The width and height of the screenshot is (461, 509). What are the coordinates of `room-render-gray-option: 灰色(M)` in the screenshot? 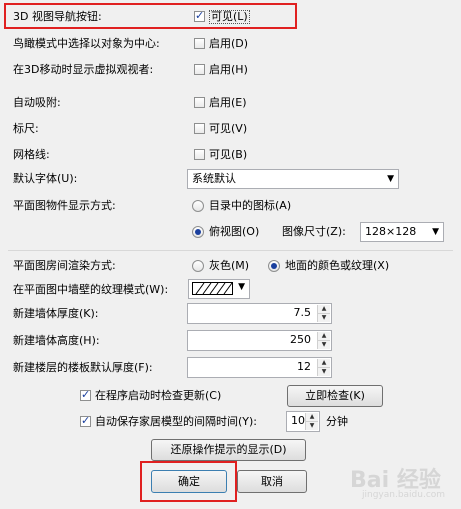 It's located at (229, 266).